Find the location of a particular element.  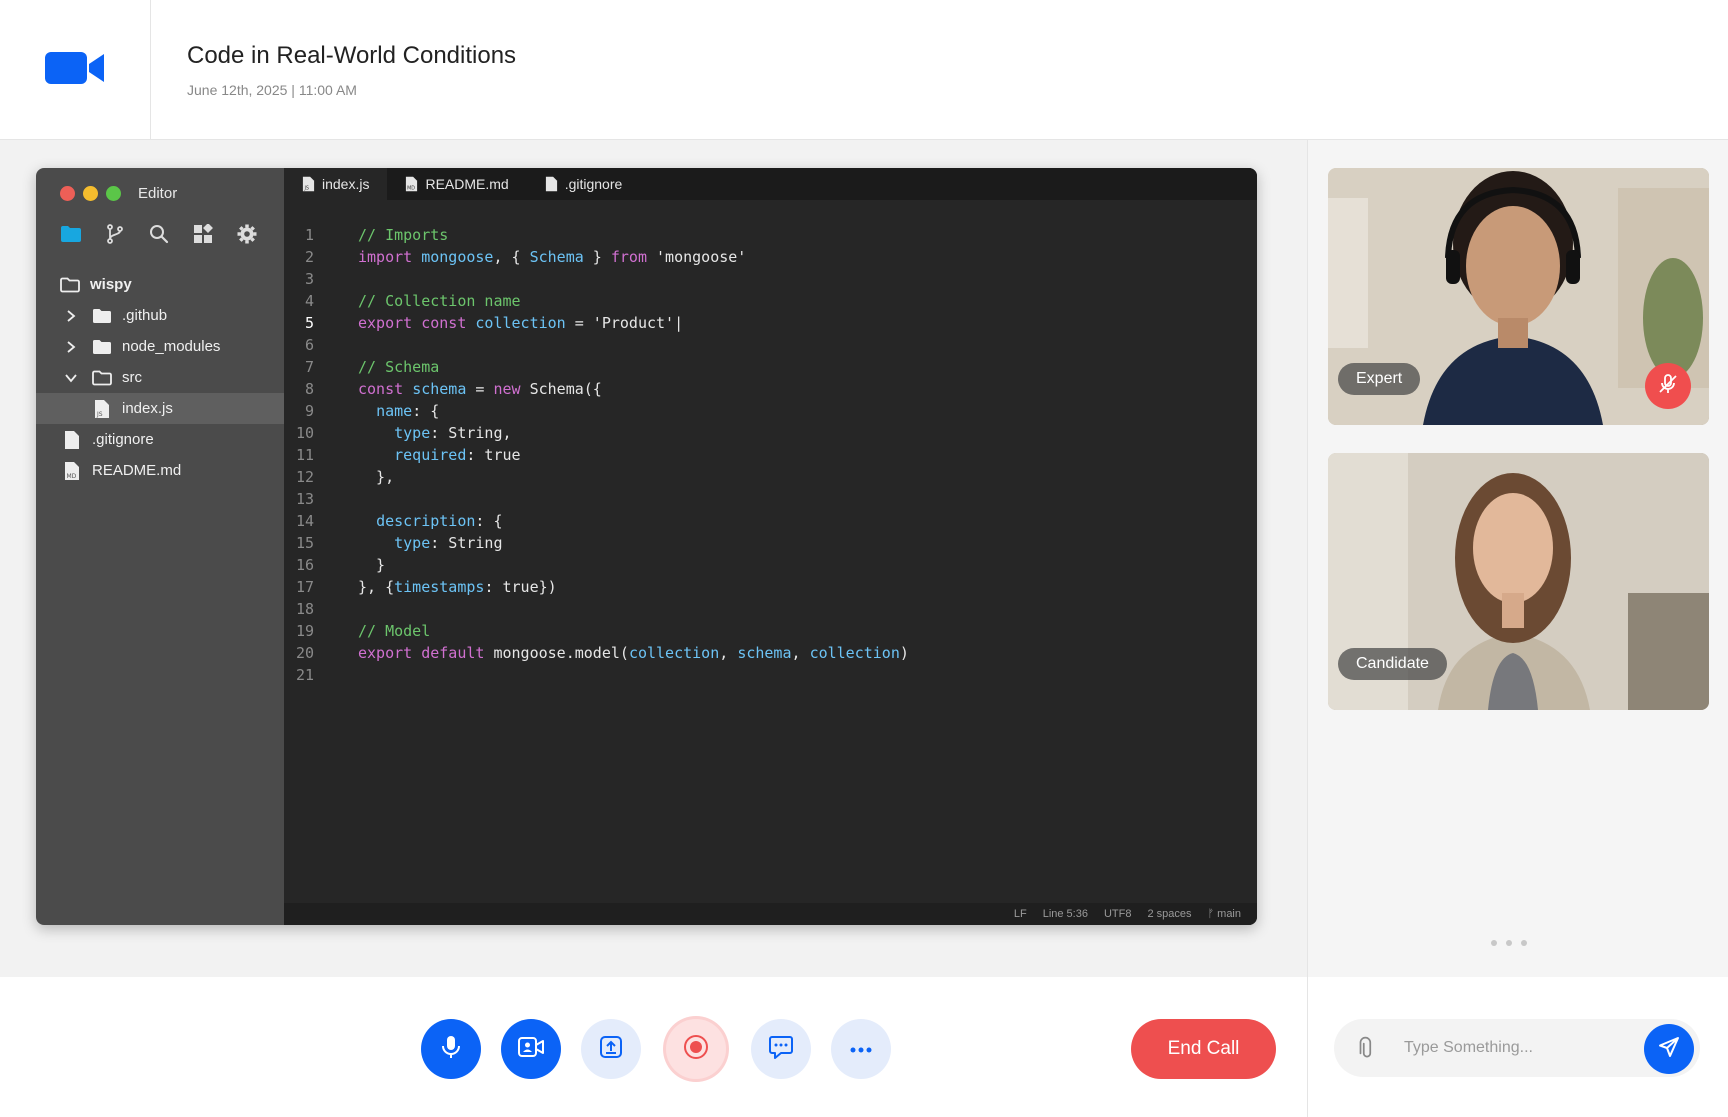

line-number: 12 is located at coordinates (304, 477).